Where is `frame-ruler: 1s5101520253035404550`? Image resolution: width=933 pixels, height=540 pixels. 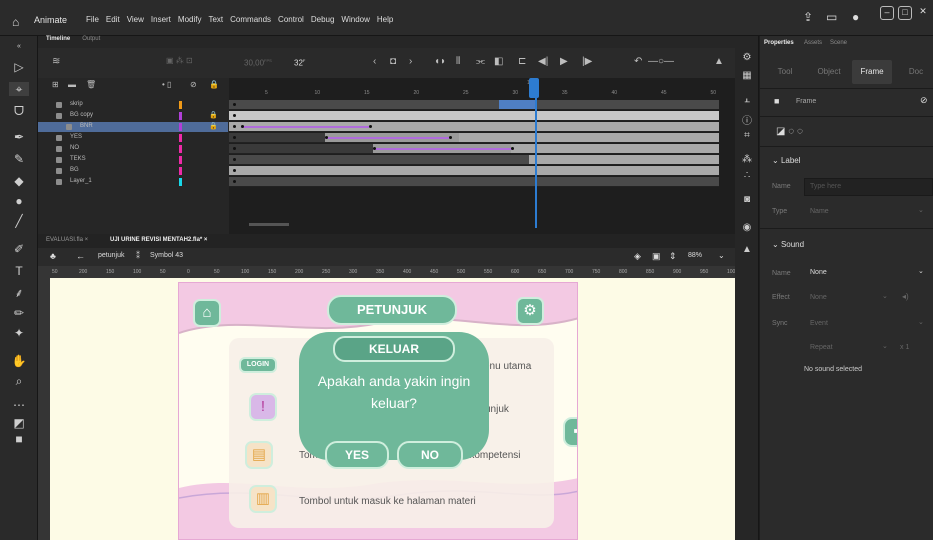 frame-ruler: 1s5101520253035404550 is located at coordinates (474, 90).